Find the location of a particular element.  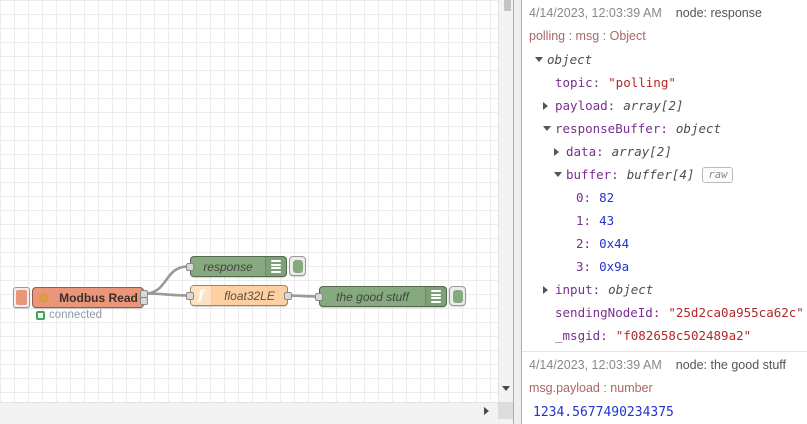

node-modbus-read: ✳ Modbus Read is located at coordinates (90, 297).